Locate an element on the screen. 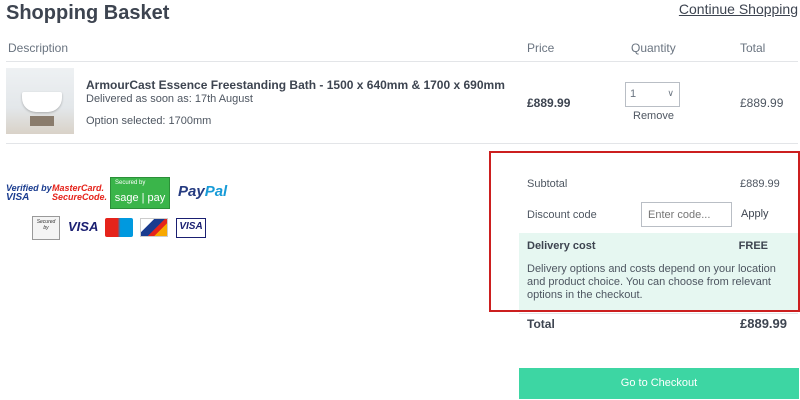 The height and width of the screenshot is (400, 800). paypal-text-a: Pay is located at coordinates (191, 191).